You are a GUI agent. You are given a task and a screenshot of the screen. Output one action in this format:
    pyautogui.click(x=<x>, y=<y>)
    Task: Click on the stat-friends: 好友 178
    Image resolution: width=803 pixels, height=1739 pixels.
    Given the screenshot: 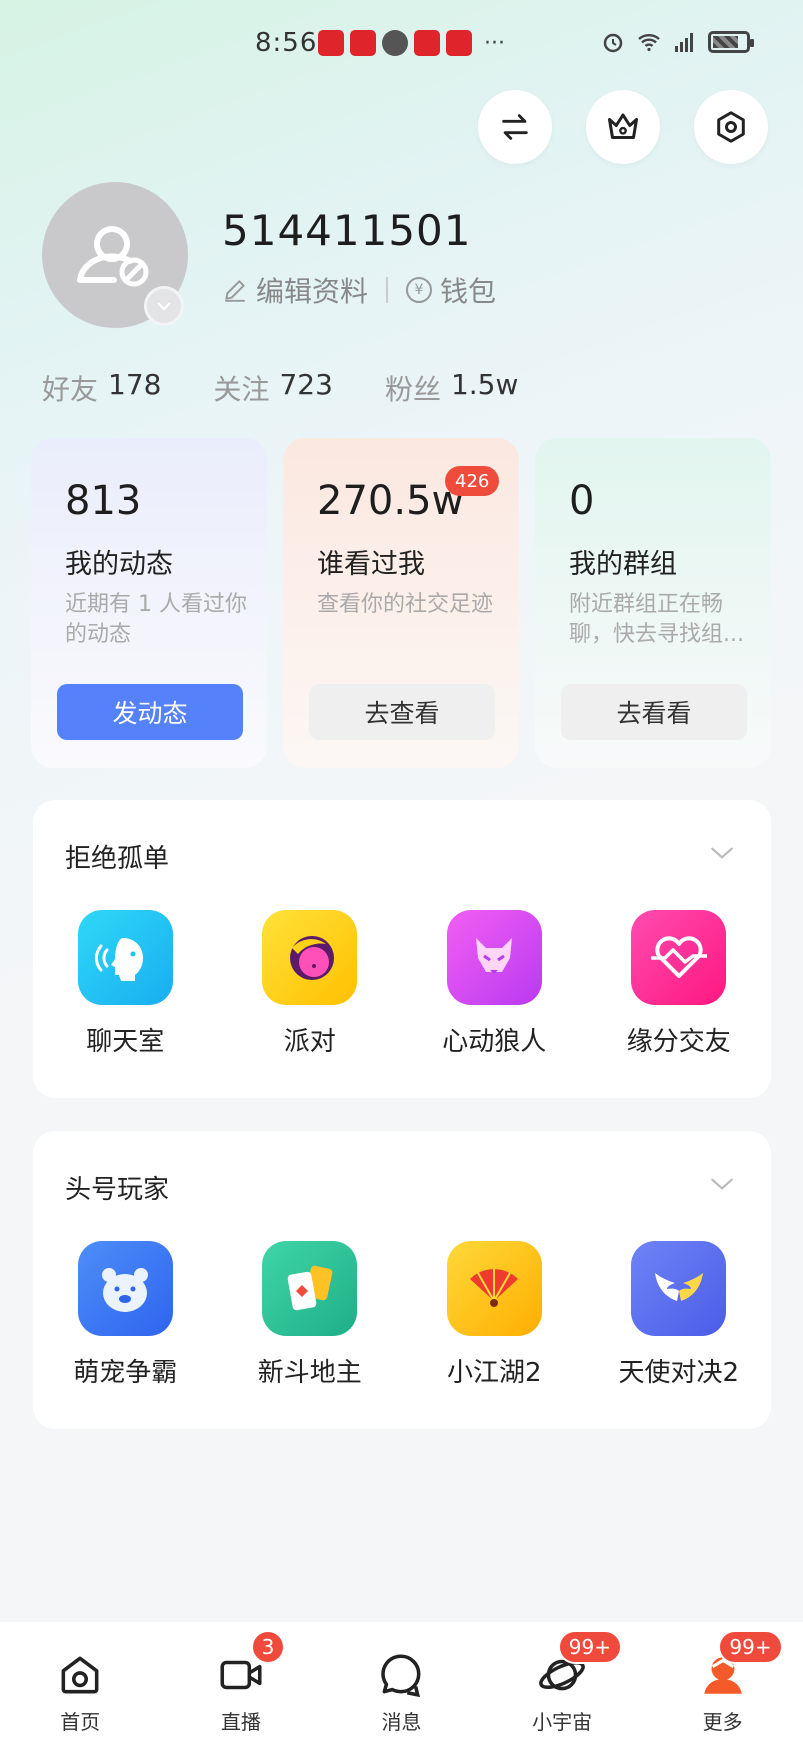 What is the action you would take?
    pyautogui.click(x=101, y=388)
    